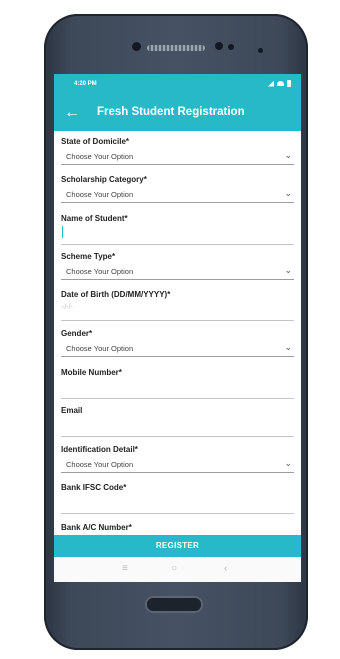 Image resolution: width=340 pixels, height=659 pixels. What do you see at coordinates (225, 568) in the screenshot?
I see `back-triangle-icon: ‹` at bounding box center [225, 568].